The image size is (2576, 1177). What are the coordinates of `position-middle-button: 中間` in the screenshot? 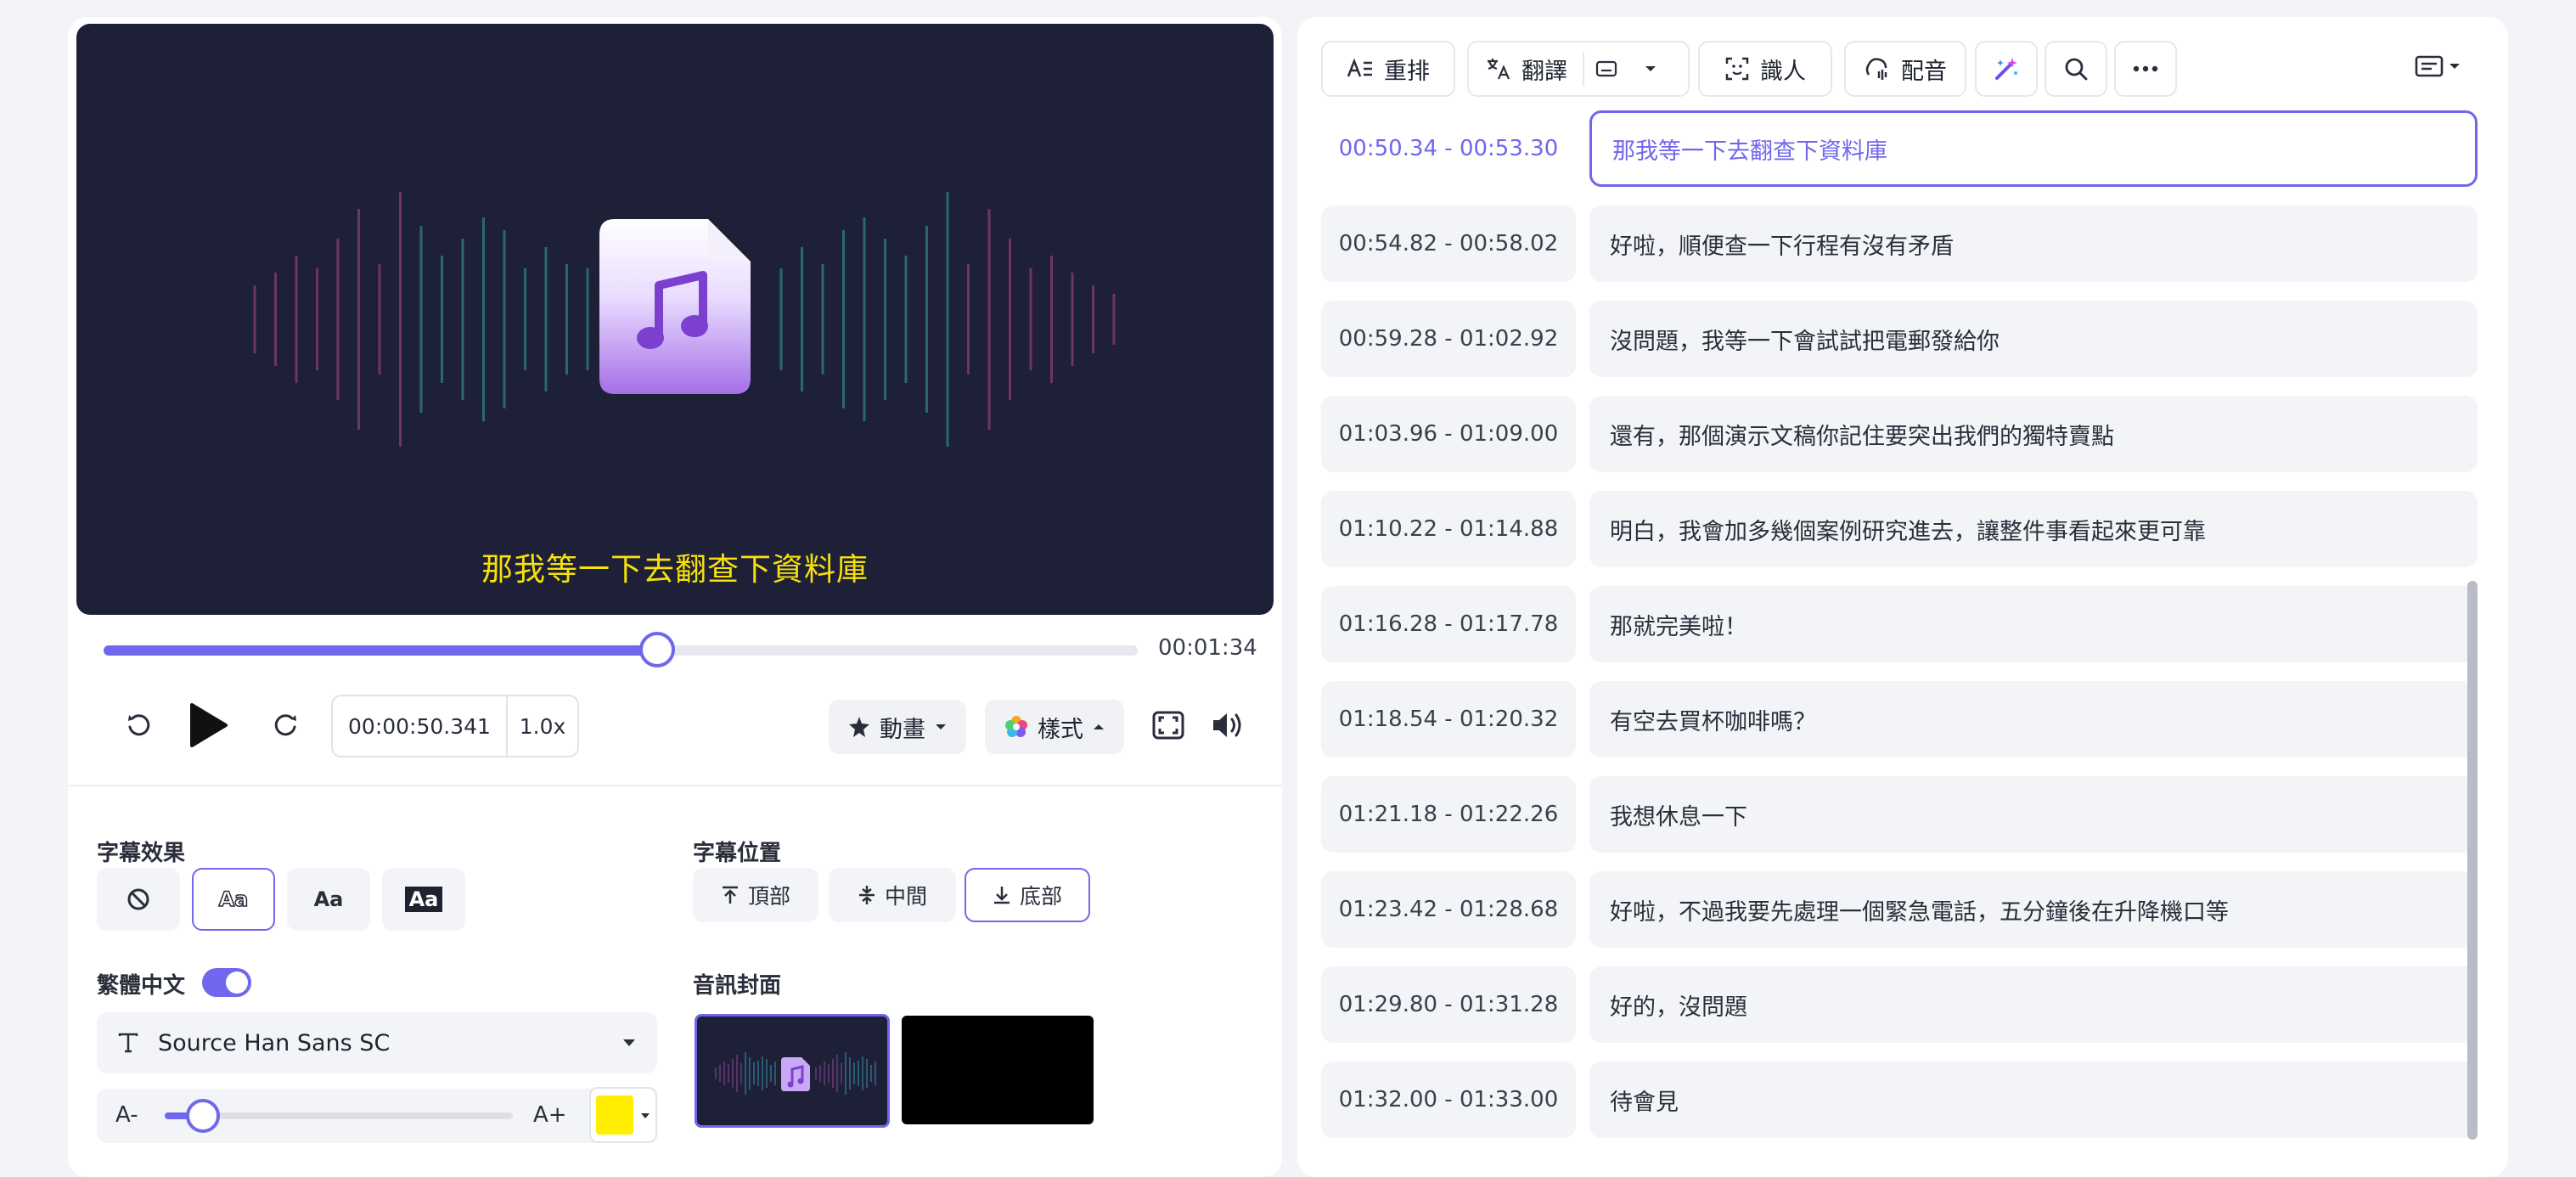 It's located at (892, 895).